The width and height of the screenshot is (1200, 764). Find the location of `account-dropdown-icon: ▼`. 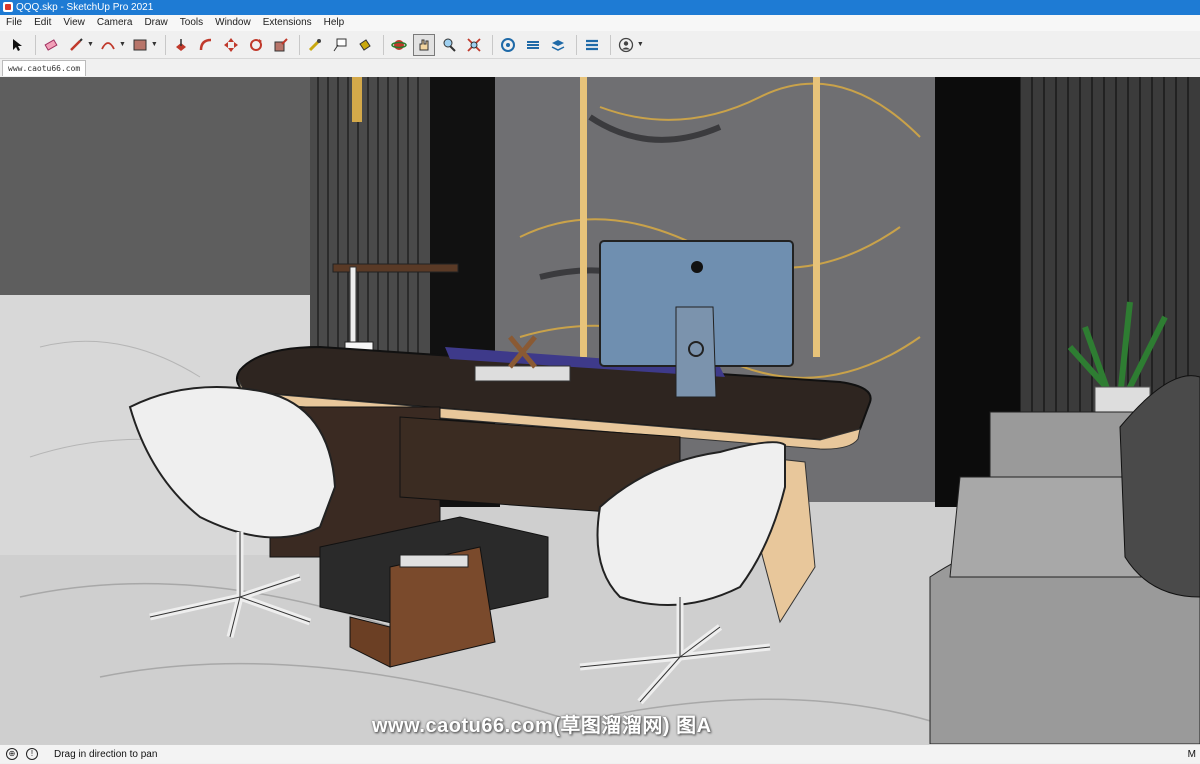

account-dropdown-icon: ▼ is located at coordinates (640, 44).